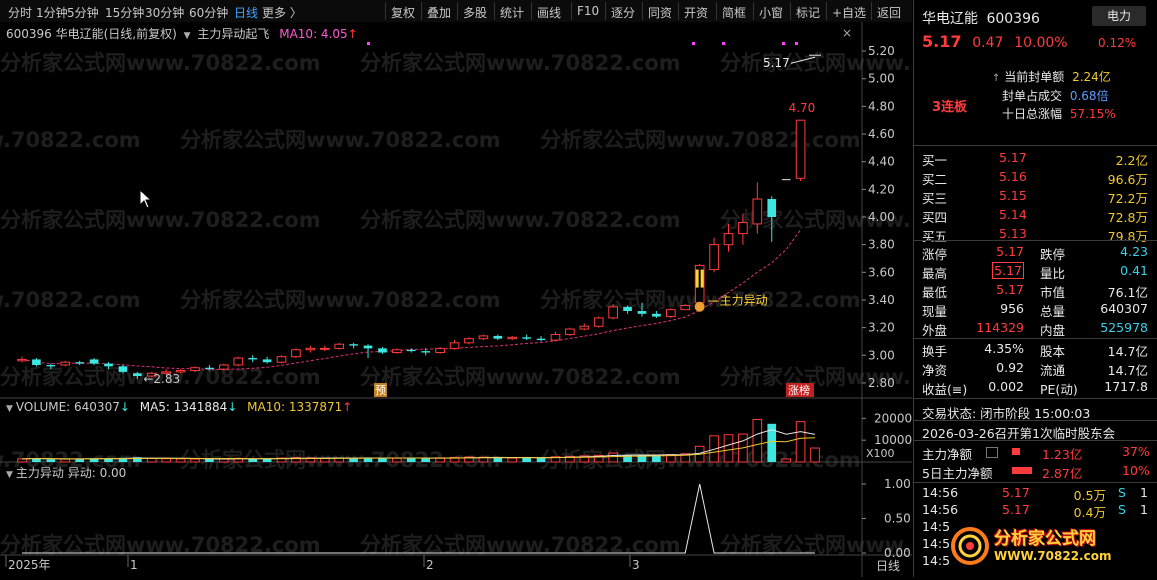  What do you see at coordinates (623, 12) in the screenshot?
I see `toolbar-button-6: 逐分` at bounding box center [623, 12].